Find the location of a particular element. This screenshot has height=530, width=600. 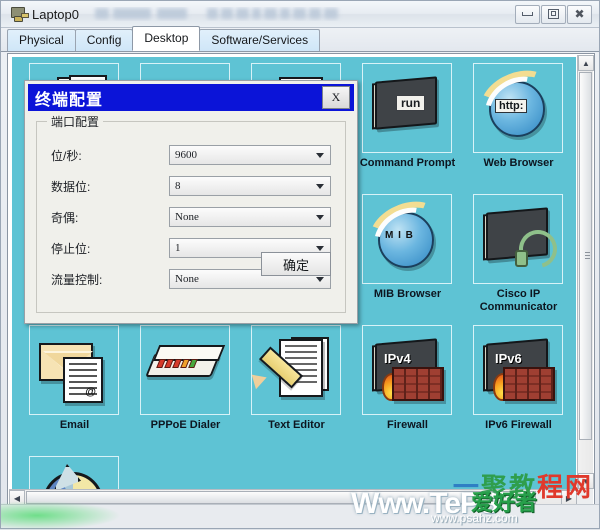

window-title: Laptop0 is located at coordinates (55, 14).